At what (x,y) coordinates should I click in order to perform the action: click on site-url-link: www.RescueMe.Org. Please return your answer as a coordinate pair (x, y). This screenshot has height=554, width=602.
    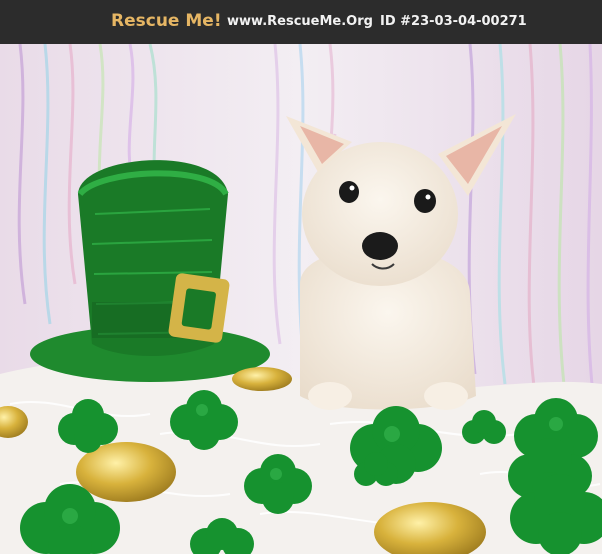
    Looking at the image, I should click on (300, 21).